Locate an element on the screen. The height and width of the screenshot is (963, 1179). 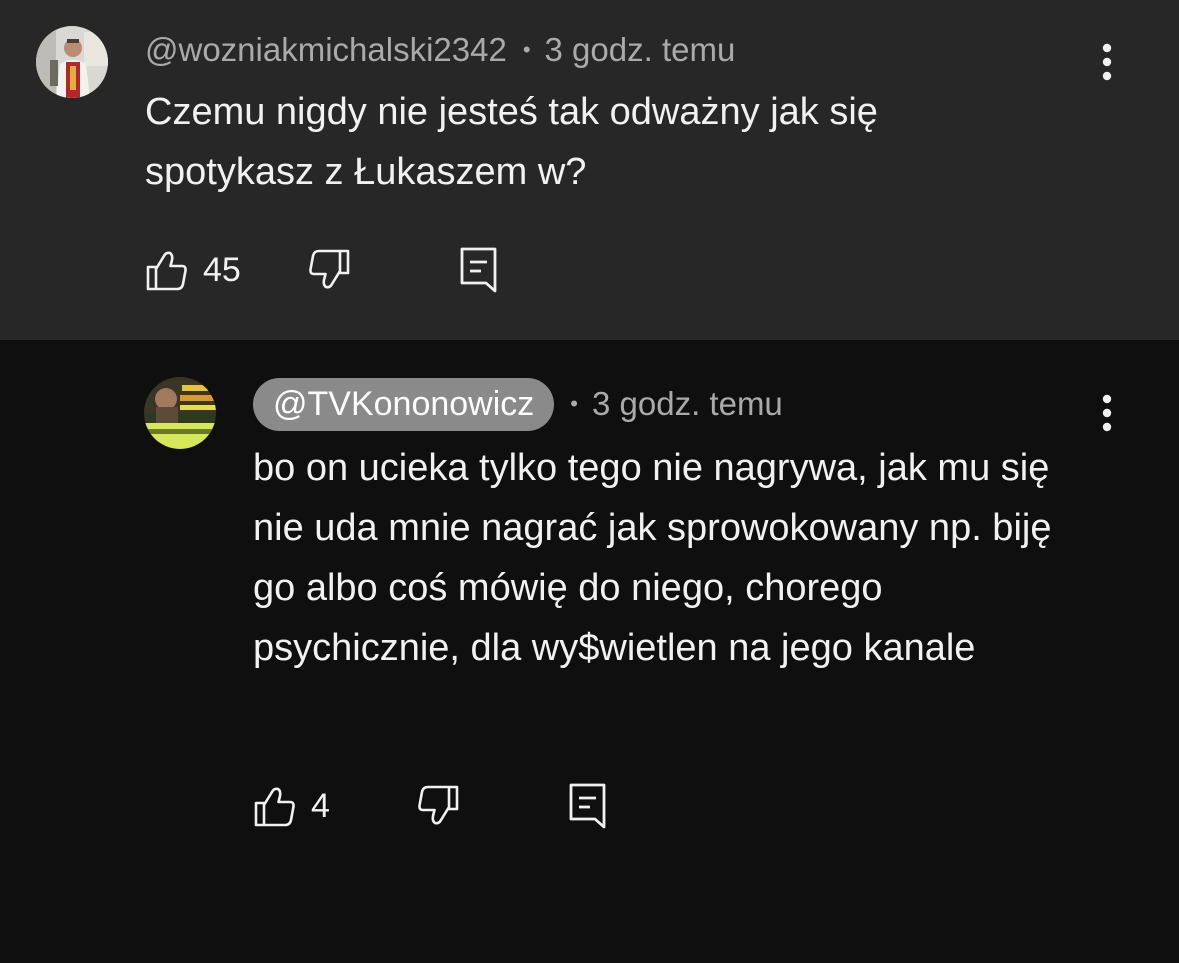
like-count: 4 is located at coordinates (320, 805).